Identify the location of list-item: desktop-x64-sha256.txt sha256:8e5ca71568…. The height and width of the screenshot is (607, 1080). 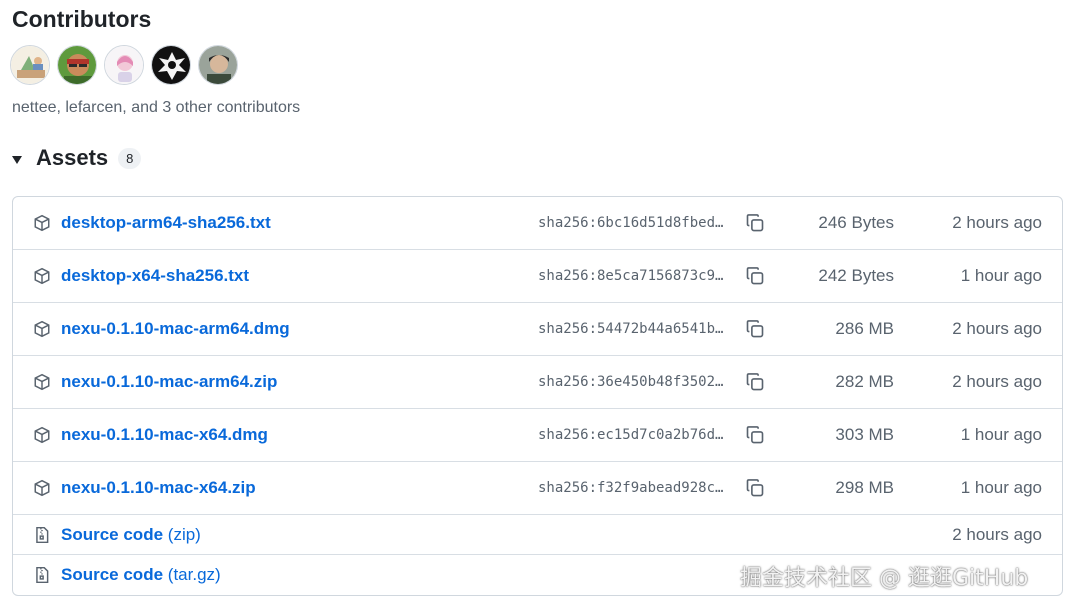
(537, 276).